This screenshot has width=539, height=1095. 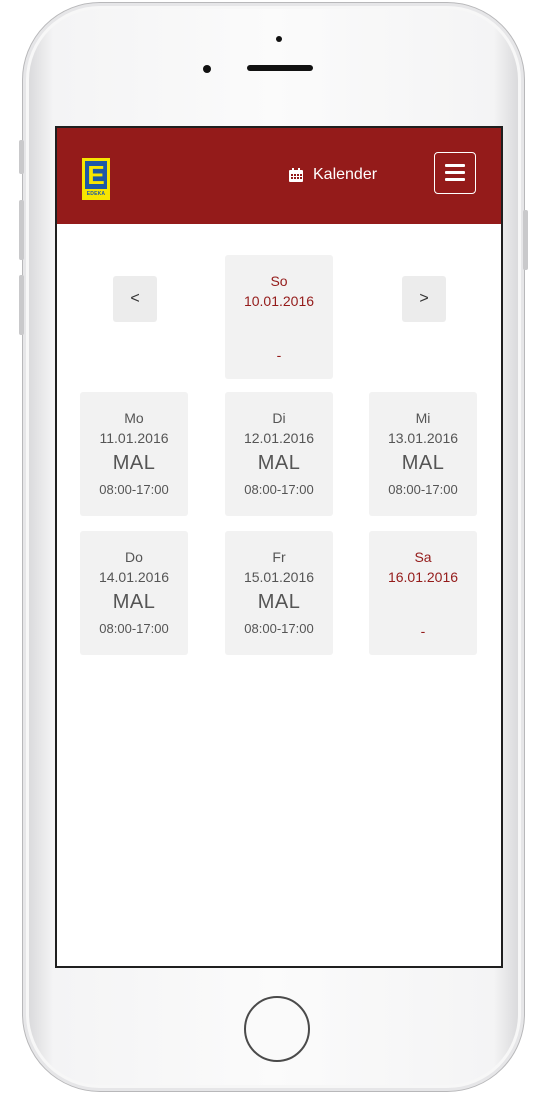 I want to click on day-date: 14.01.2016, so click(x=134, y=577).